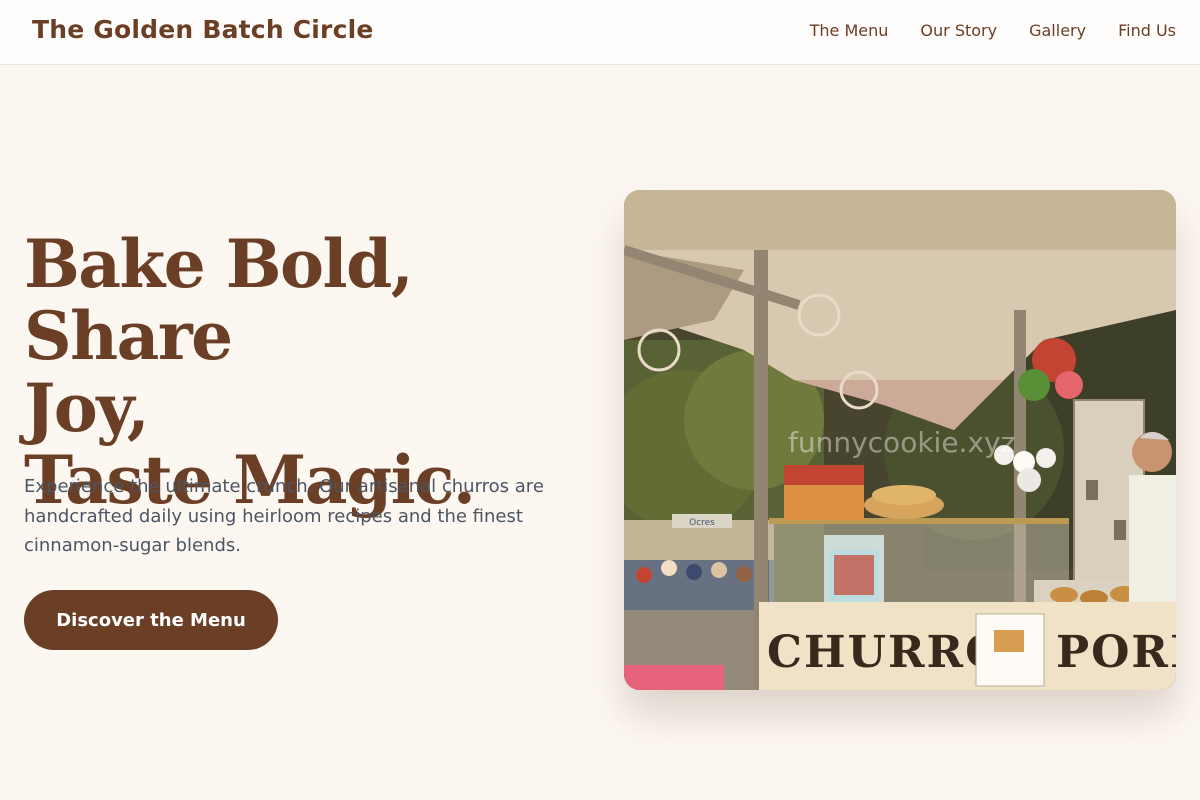 The image size is (1200, 800). I want to click on nav-link-gallery: Gallery, so click(1057, 30).